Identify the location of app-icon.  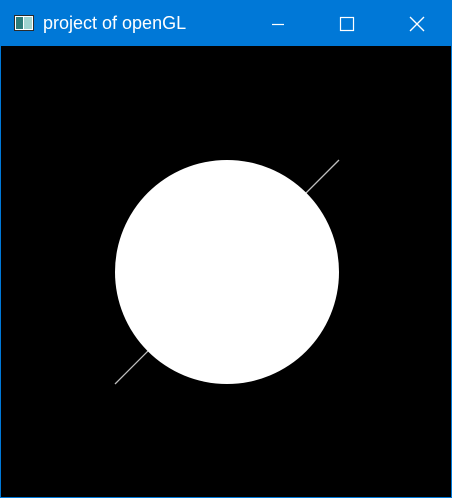
(24, 23).